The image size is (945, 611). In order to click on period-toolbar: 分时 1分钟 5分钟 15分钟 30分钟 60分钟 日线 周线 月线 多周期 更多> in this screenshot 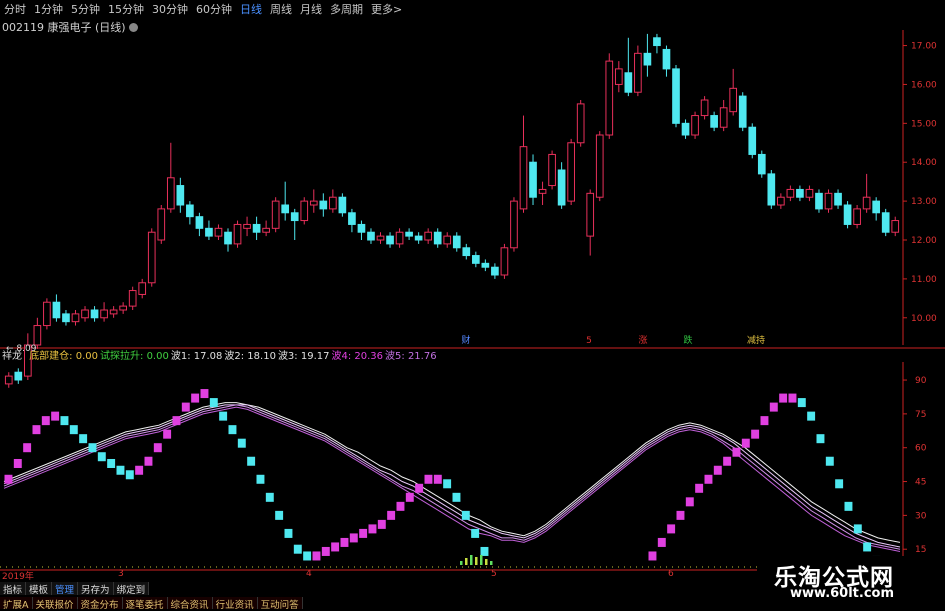, I will do `click(472, 8)`.